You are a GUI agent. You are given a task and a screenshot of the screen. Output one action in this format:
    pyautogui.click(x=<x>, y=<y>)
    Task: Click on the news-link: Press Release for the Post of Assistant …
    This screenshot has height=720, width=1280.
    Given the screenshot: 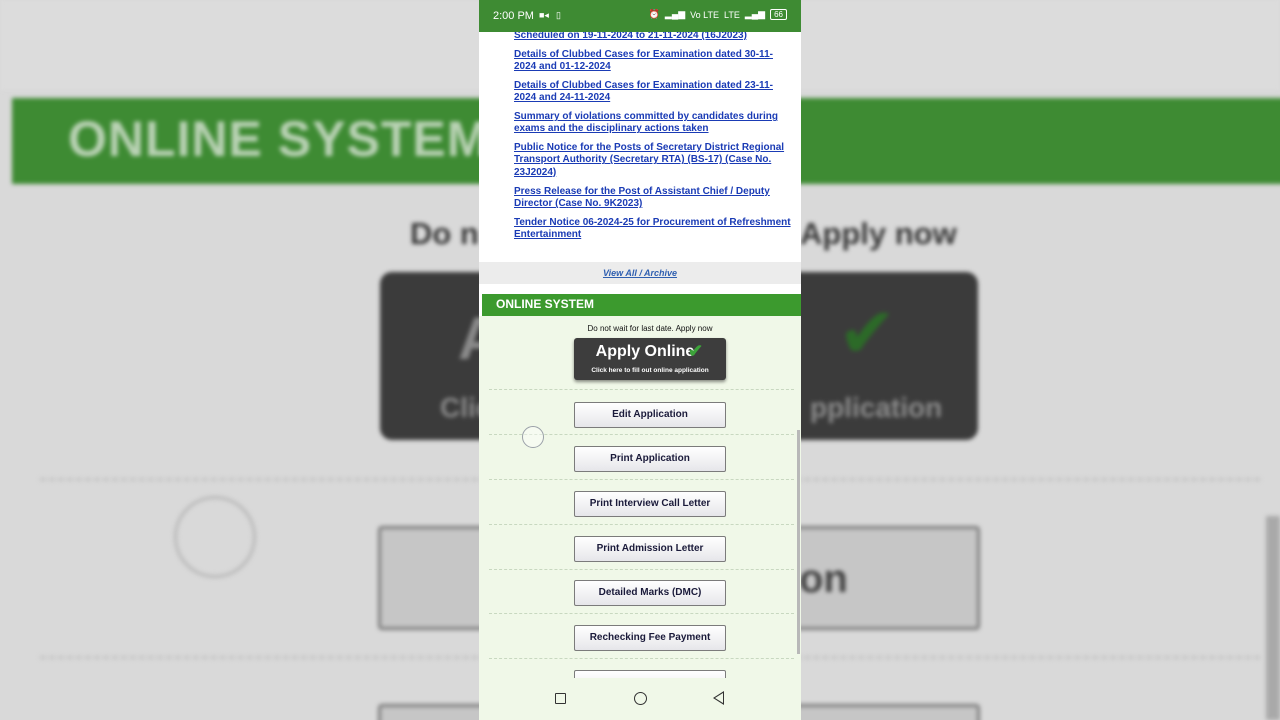 What is the action you would take?
    pyautogui.click(x=653, y=198)
    